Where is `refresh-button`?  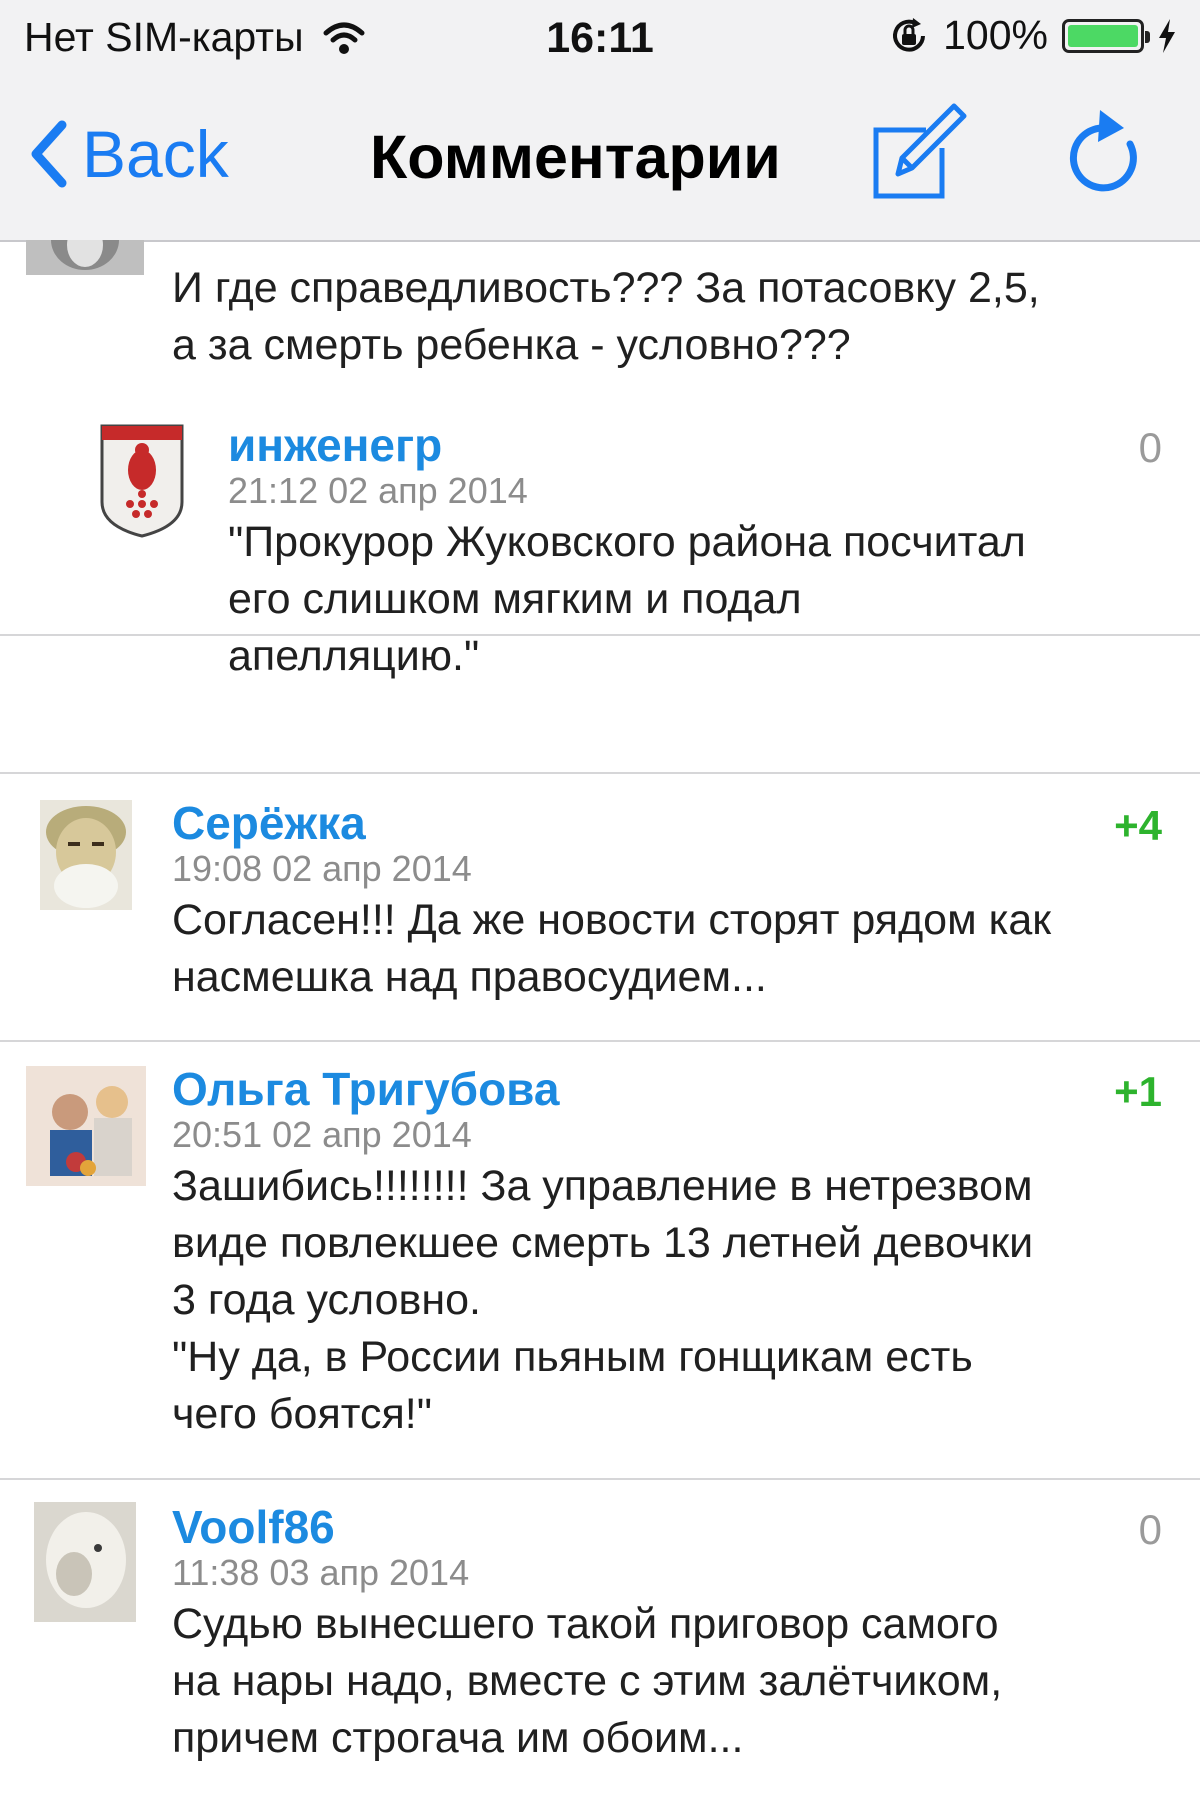
refresh-button is located at coordinates (1107, 152).